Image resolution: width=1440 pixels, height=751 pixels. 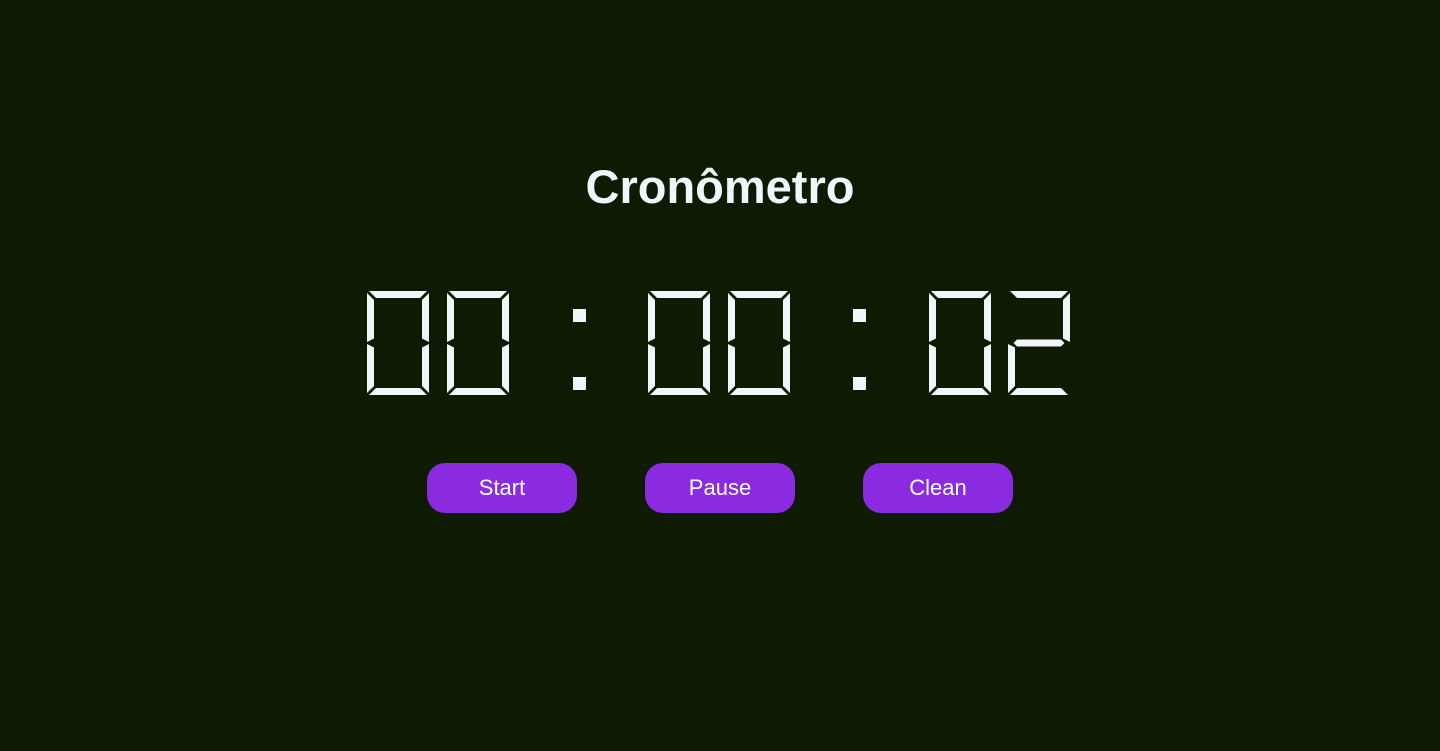 What do you see at coordinates (720, 488) in the screenshot?
I see `pause-button: Pause` at bounding box center [720, 488].